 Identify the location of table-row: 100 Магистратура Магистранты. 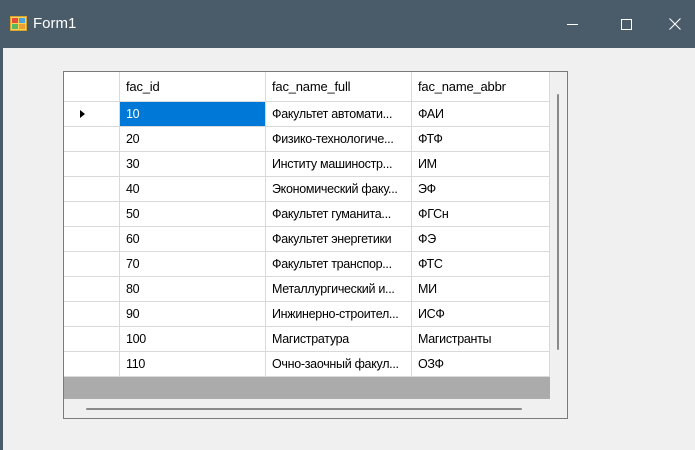
(307, 339).